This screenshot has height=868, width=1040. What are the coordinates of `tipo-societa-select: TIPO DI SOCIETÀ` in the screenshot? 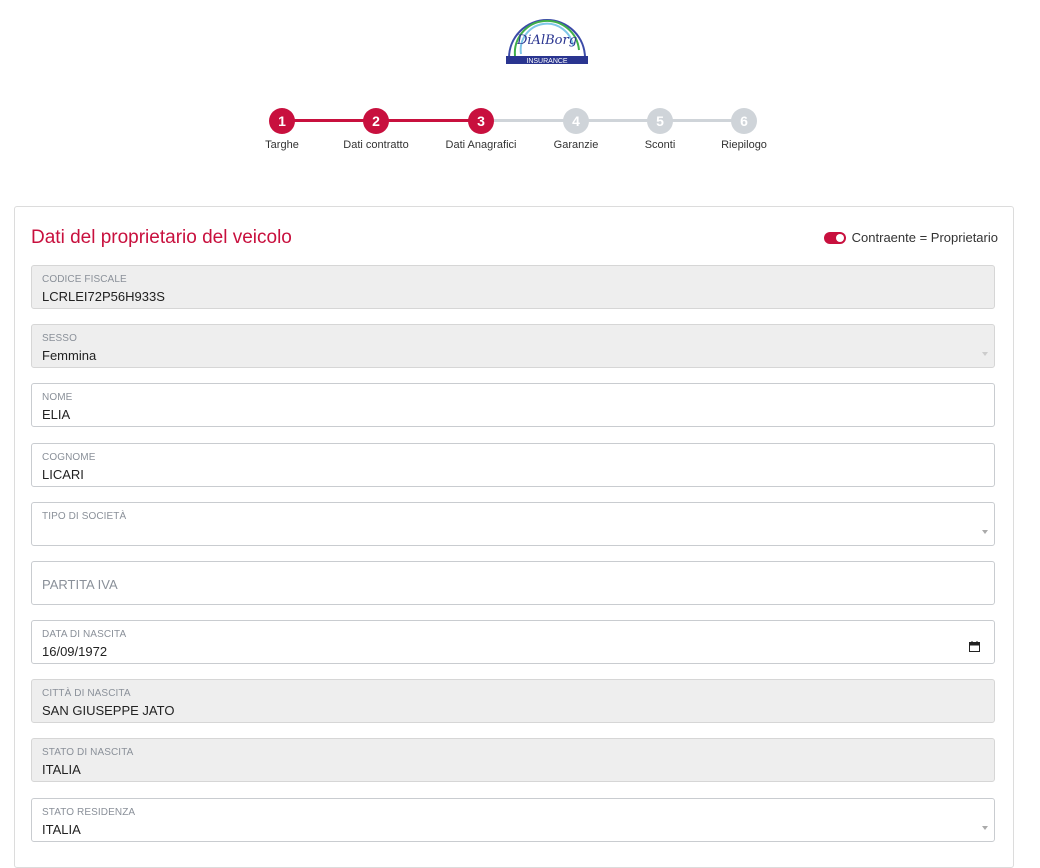 It's located at (513, 524).